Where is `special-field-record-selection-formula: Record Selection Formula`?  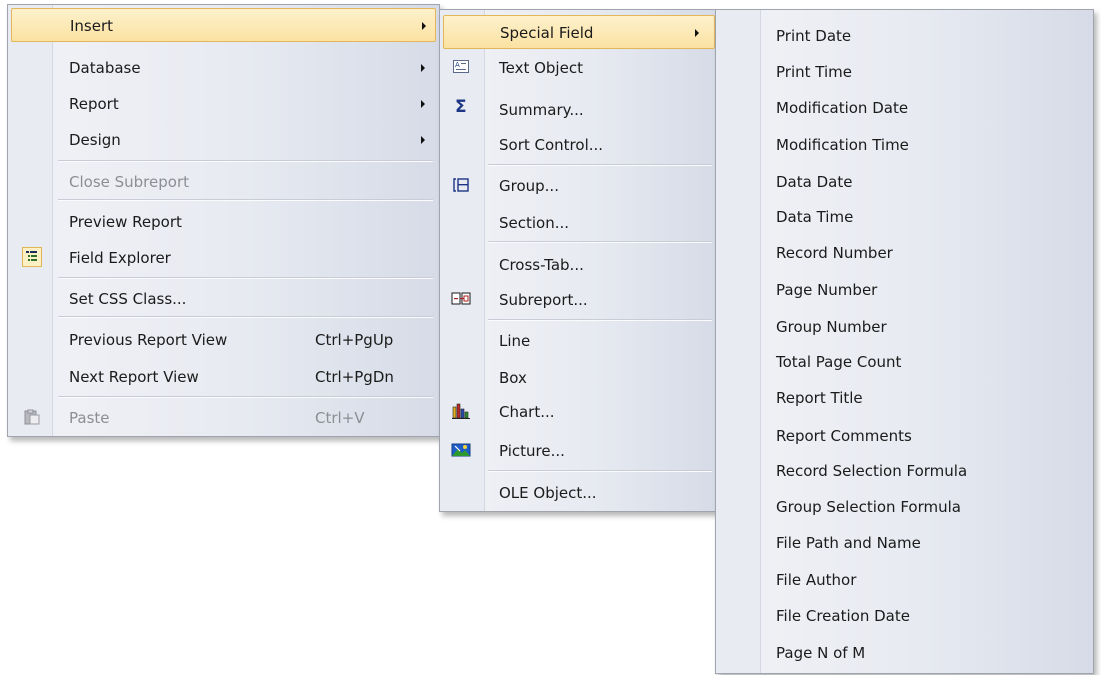
special-field-record-selection-formula: Record Selection Formula is located at coordinates (904, 471).